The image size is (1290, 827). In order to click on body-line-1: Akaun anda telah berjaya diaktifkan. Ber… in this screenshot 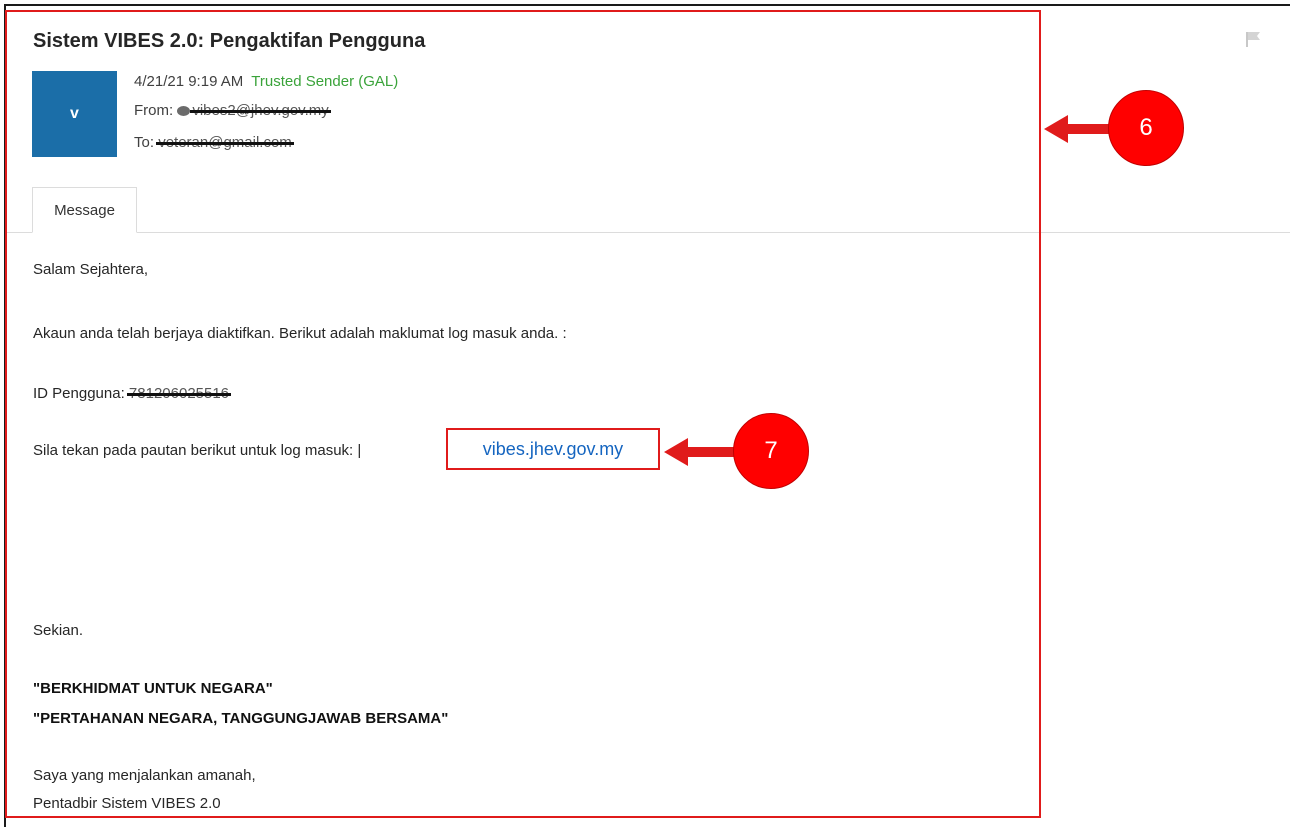, I will do `click(300, 333)`.